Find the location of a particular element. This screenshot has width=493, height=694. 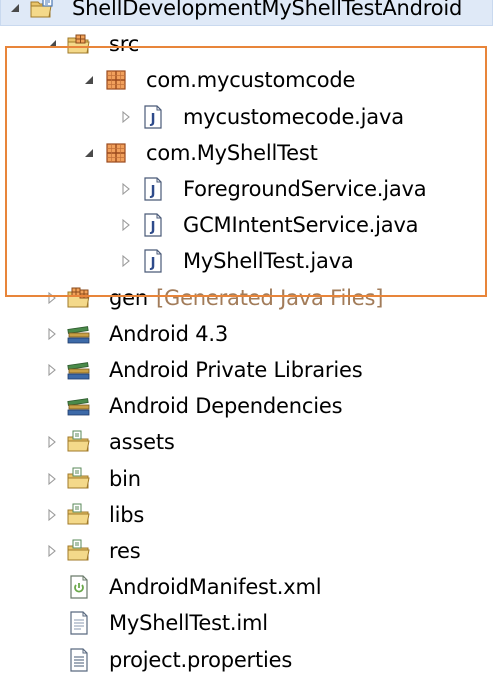

properties-file-icon is located at coordinates (79, 659).